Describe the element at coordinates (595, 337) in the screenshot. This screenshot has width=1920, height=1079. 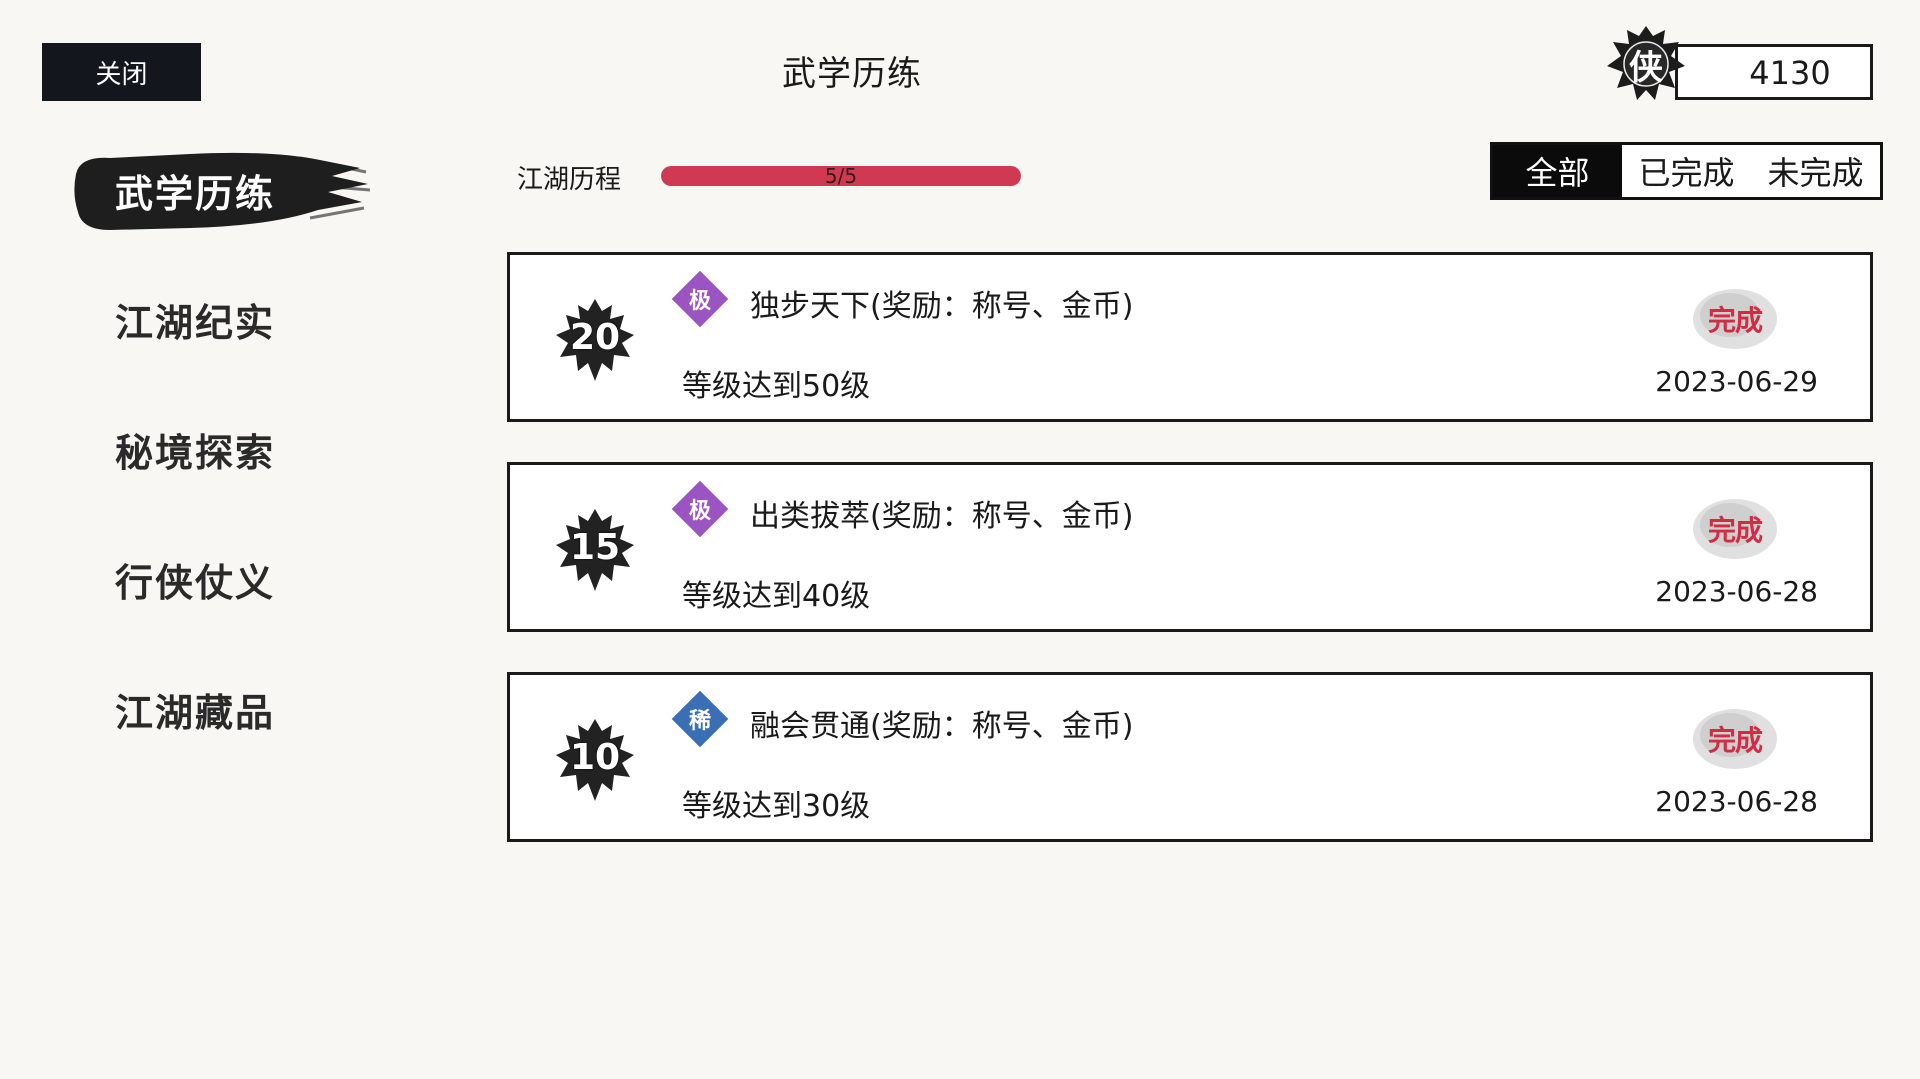
I see `level-number: 20` at that location.